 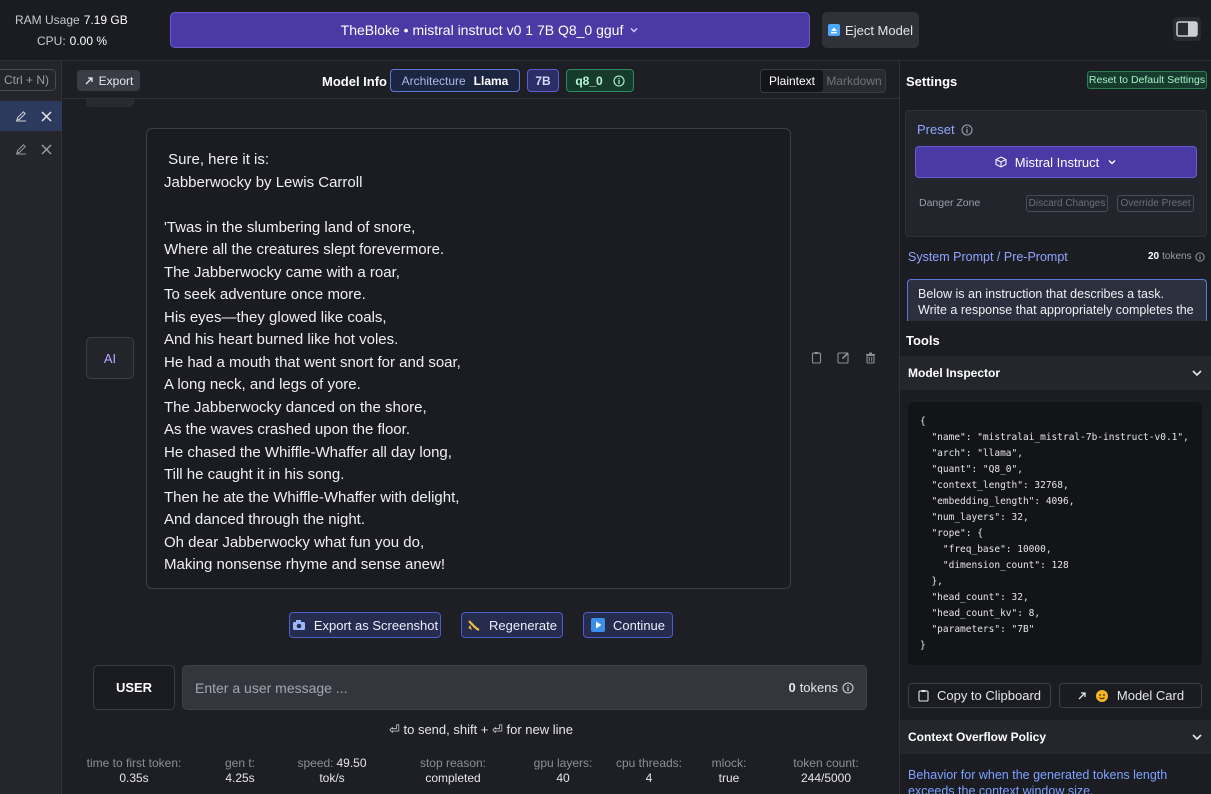 I want to click on model-inspector-title: Model Inspector, so click(x=954, y=373).